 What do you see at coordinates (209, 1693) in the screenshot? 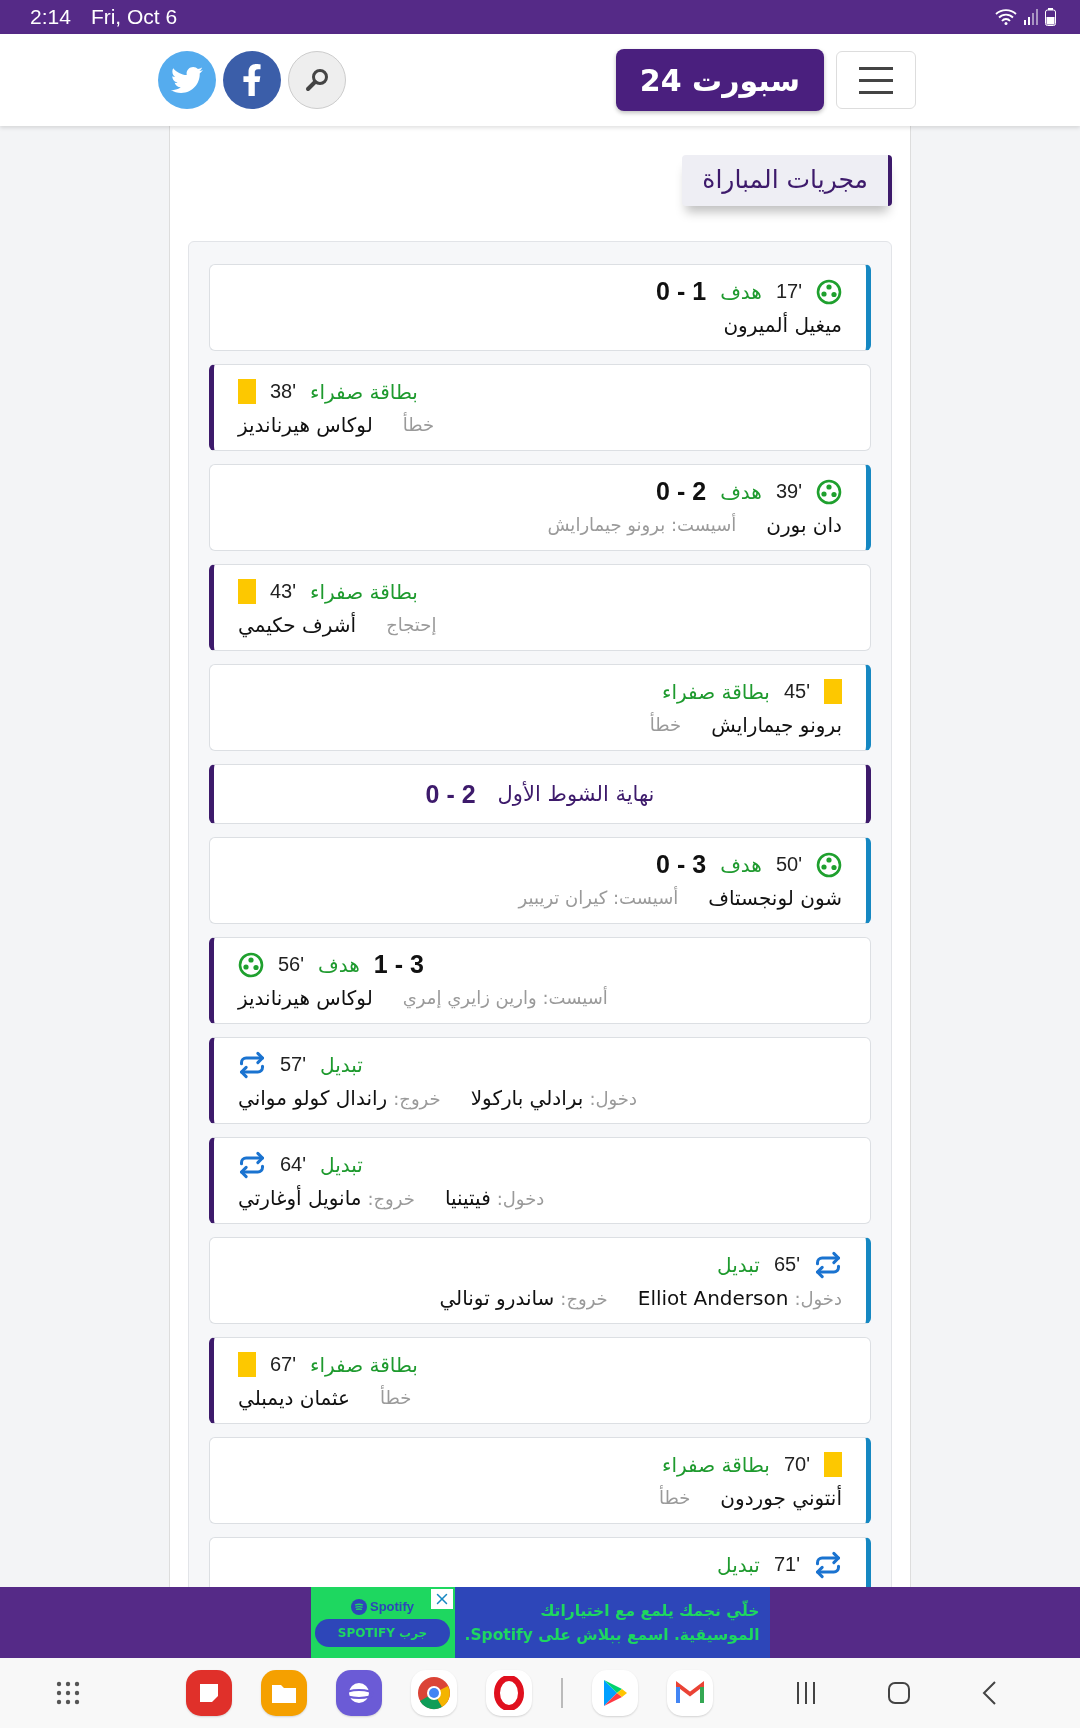
I see `notes-app-icon` at bounding box center [209, 1693].